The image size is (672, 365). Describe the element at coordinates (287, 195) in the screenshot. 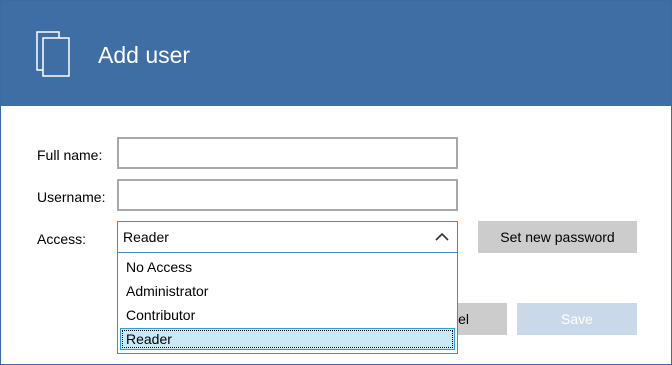

I see `username-input` at that location.